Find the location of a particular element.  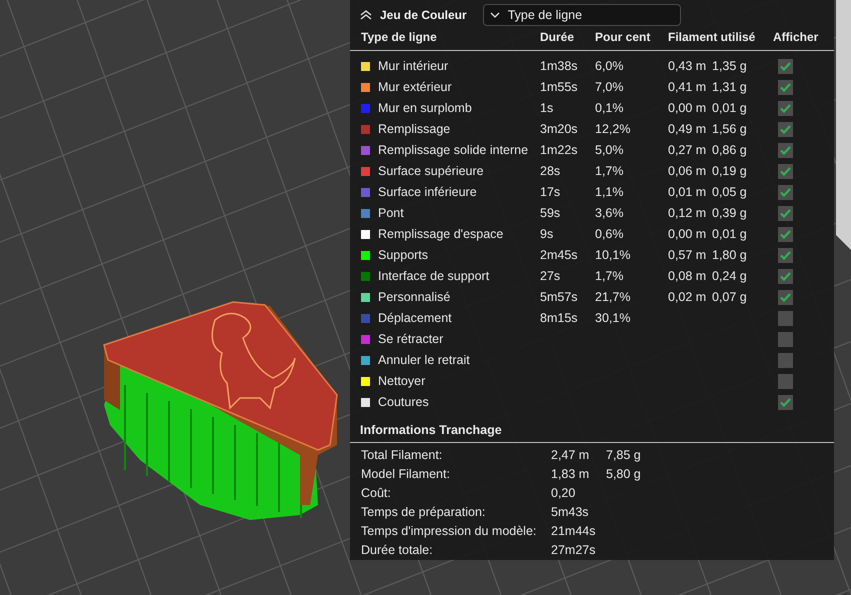

length-cell: 0,27 m is located at coordinates (687, 149).